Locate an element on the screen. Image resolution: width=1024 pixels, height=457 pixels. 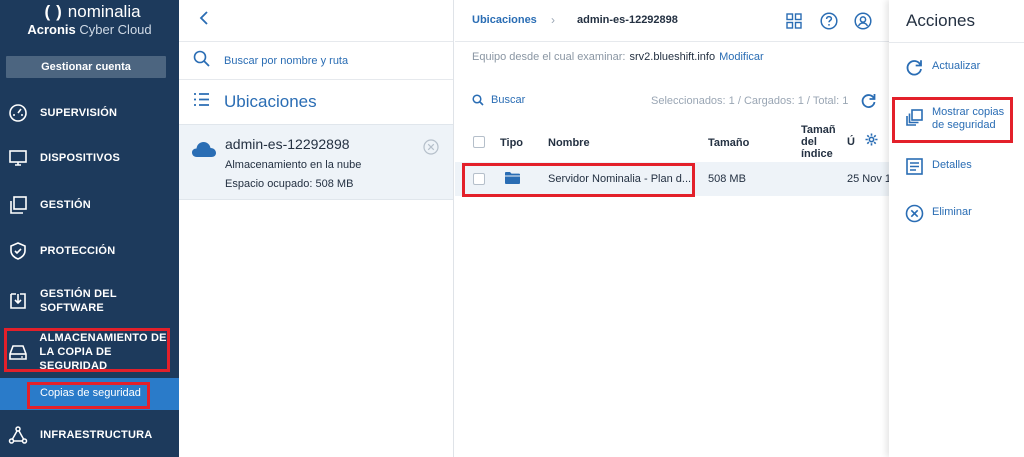
row-size: 508 MB is located at coordinates (727, 179).